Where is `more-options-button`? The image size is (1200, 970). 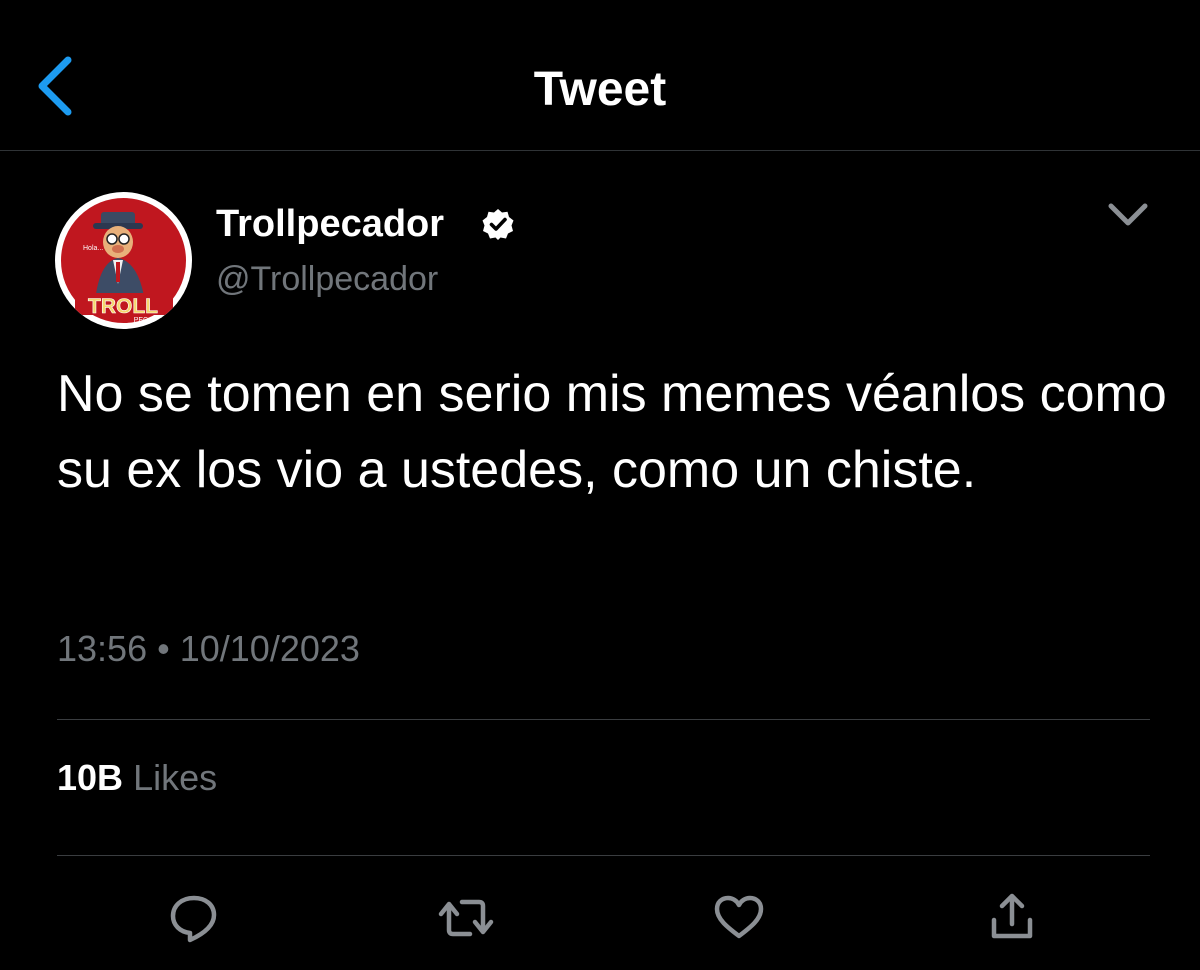
more-options-button is located at coordinates (1128, 216).